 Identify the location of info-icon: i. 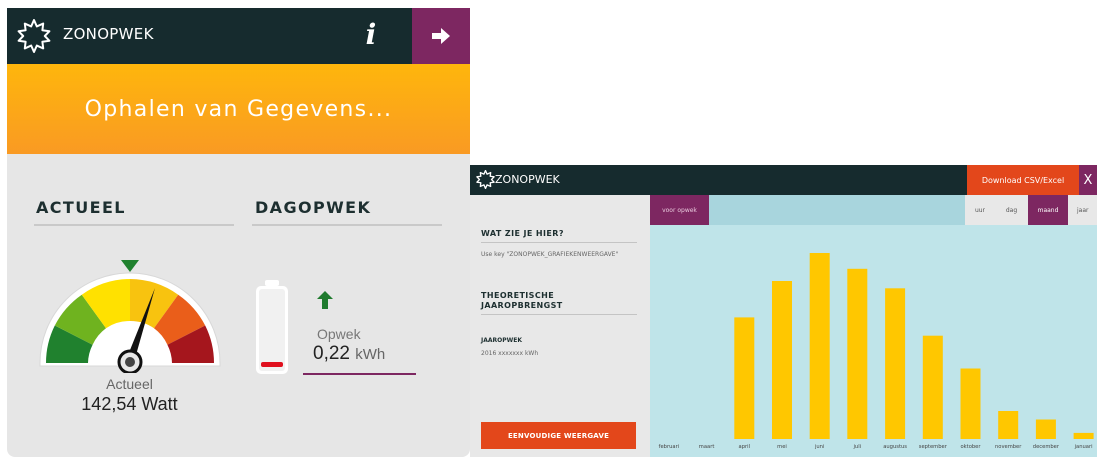
(371, 34).